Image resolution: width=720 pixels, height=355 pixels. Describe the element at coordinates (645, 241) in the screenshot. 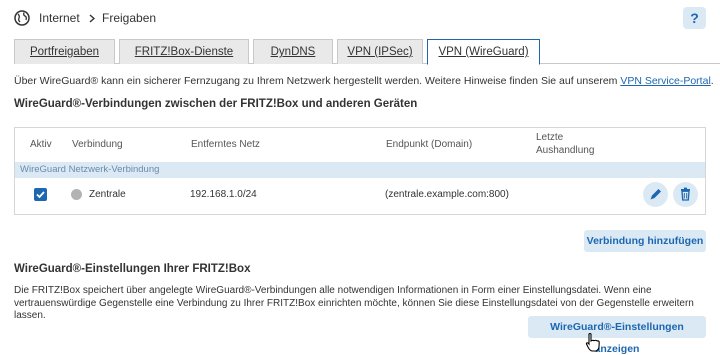

I see `add-connection-button: Verbindung hinzufügen` at that location.